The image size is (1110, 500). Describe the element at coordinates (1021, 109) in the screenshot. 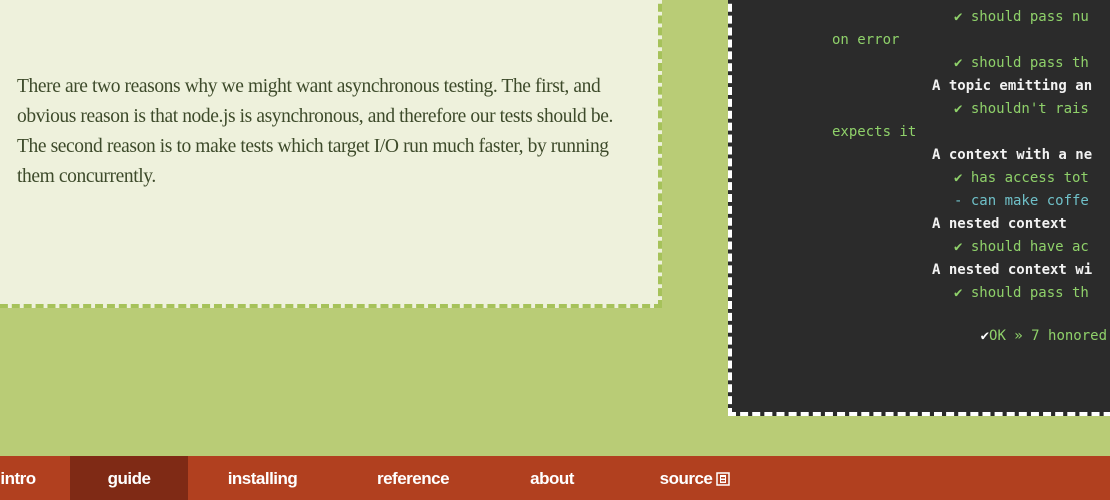

I see `terminal-line: ✔ shouldn't rais` at that location.